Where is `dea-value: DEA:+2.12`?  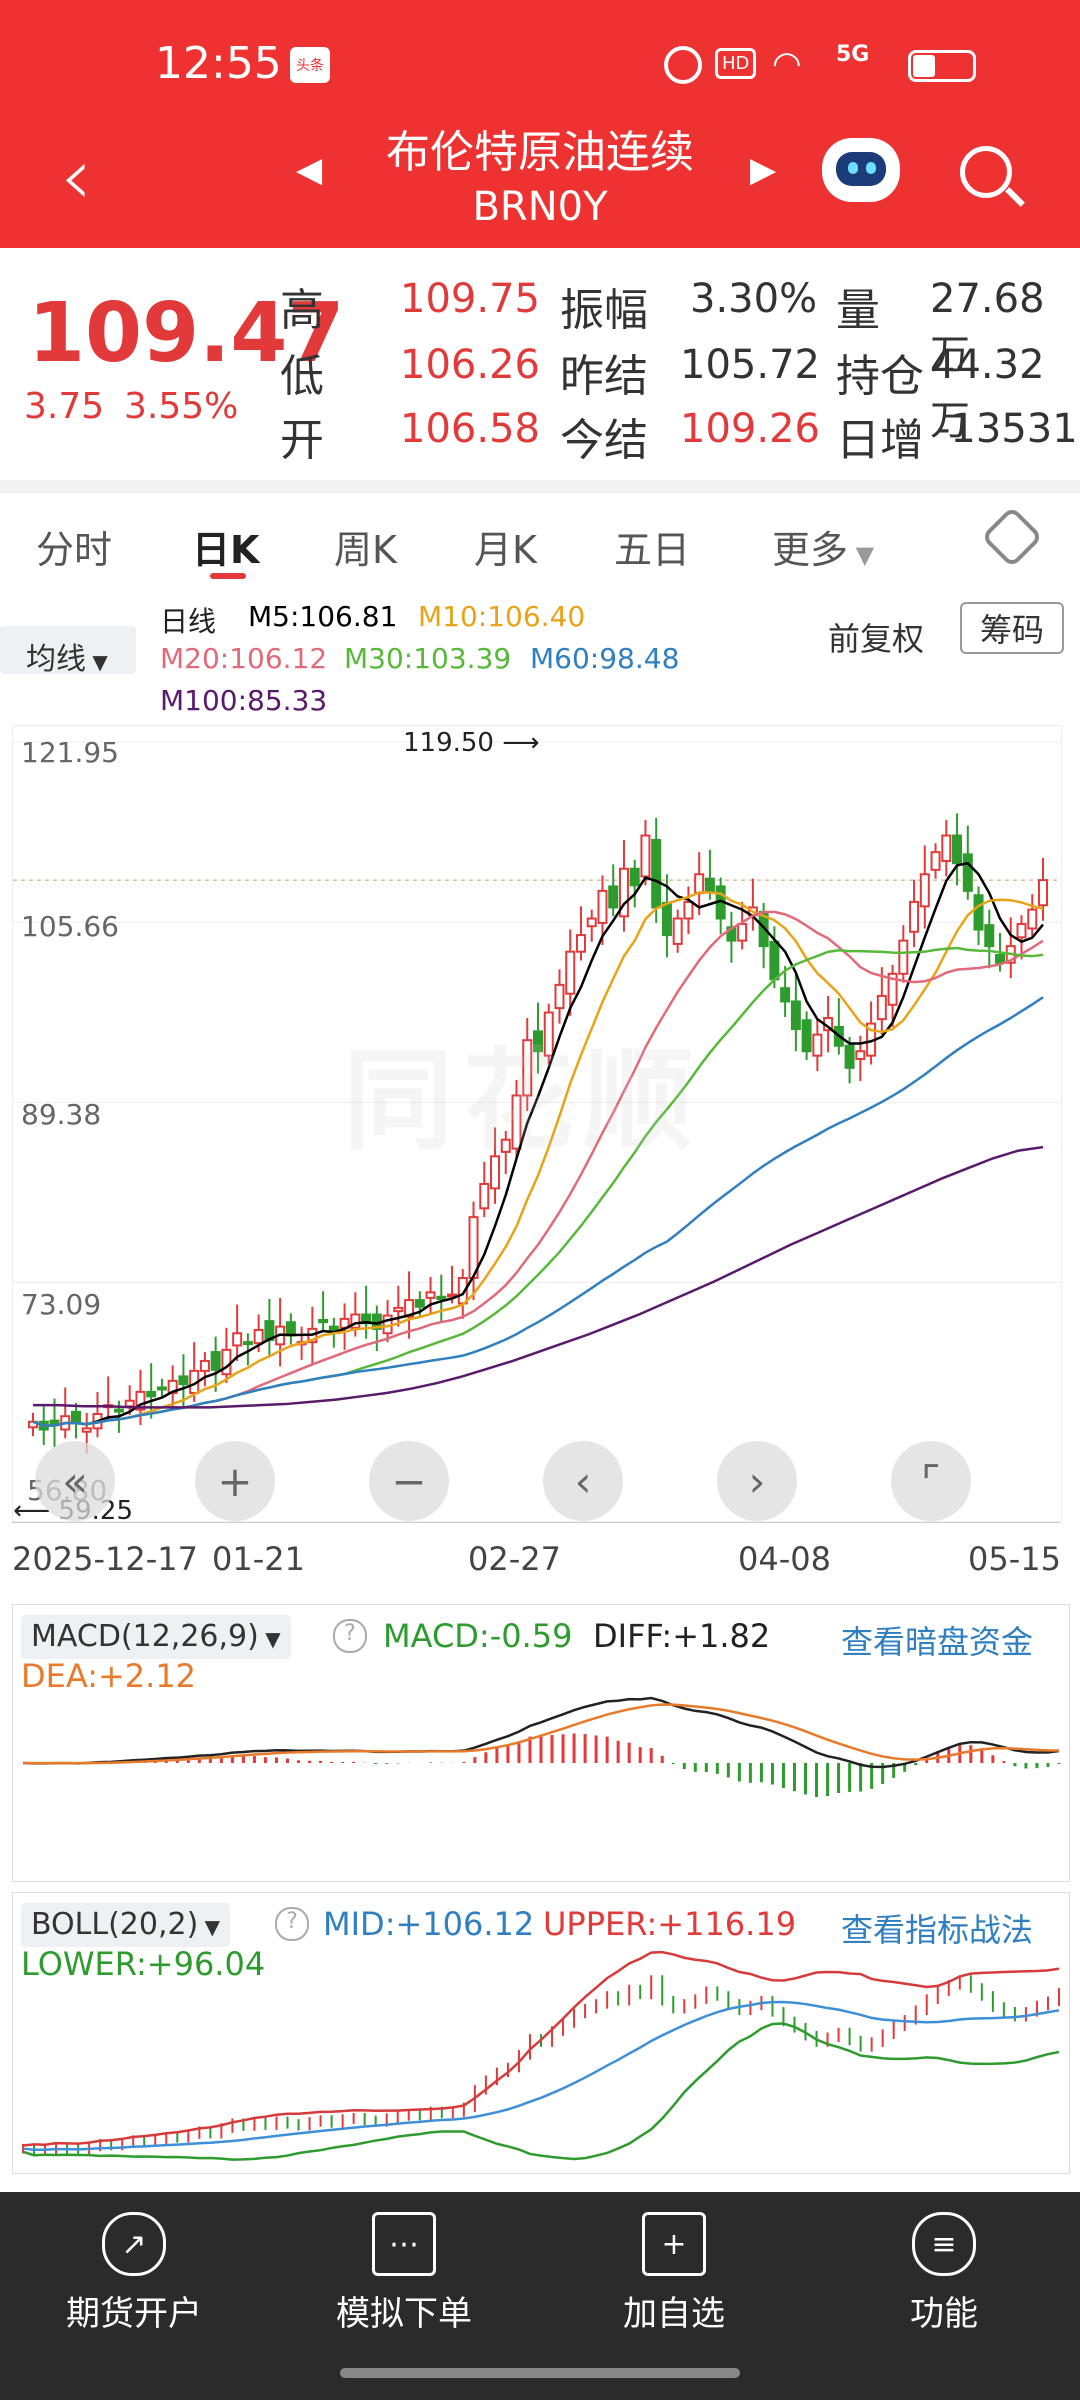 dea-value: DEA:+2.12 is located at coordinates (109, 1676).